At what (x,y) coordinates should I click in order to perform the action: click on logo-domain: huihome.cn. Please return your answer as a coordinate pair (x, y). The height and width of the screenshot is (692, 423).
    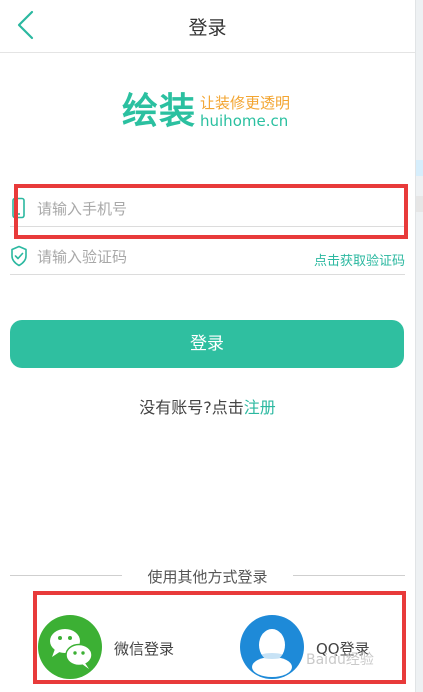
    Looking at the image, I should click on (244, 121).